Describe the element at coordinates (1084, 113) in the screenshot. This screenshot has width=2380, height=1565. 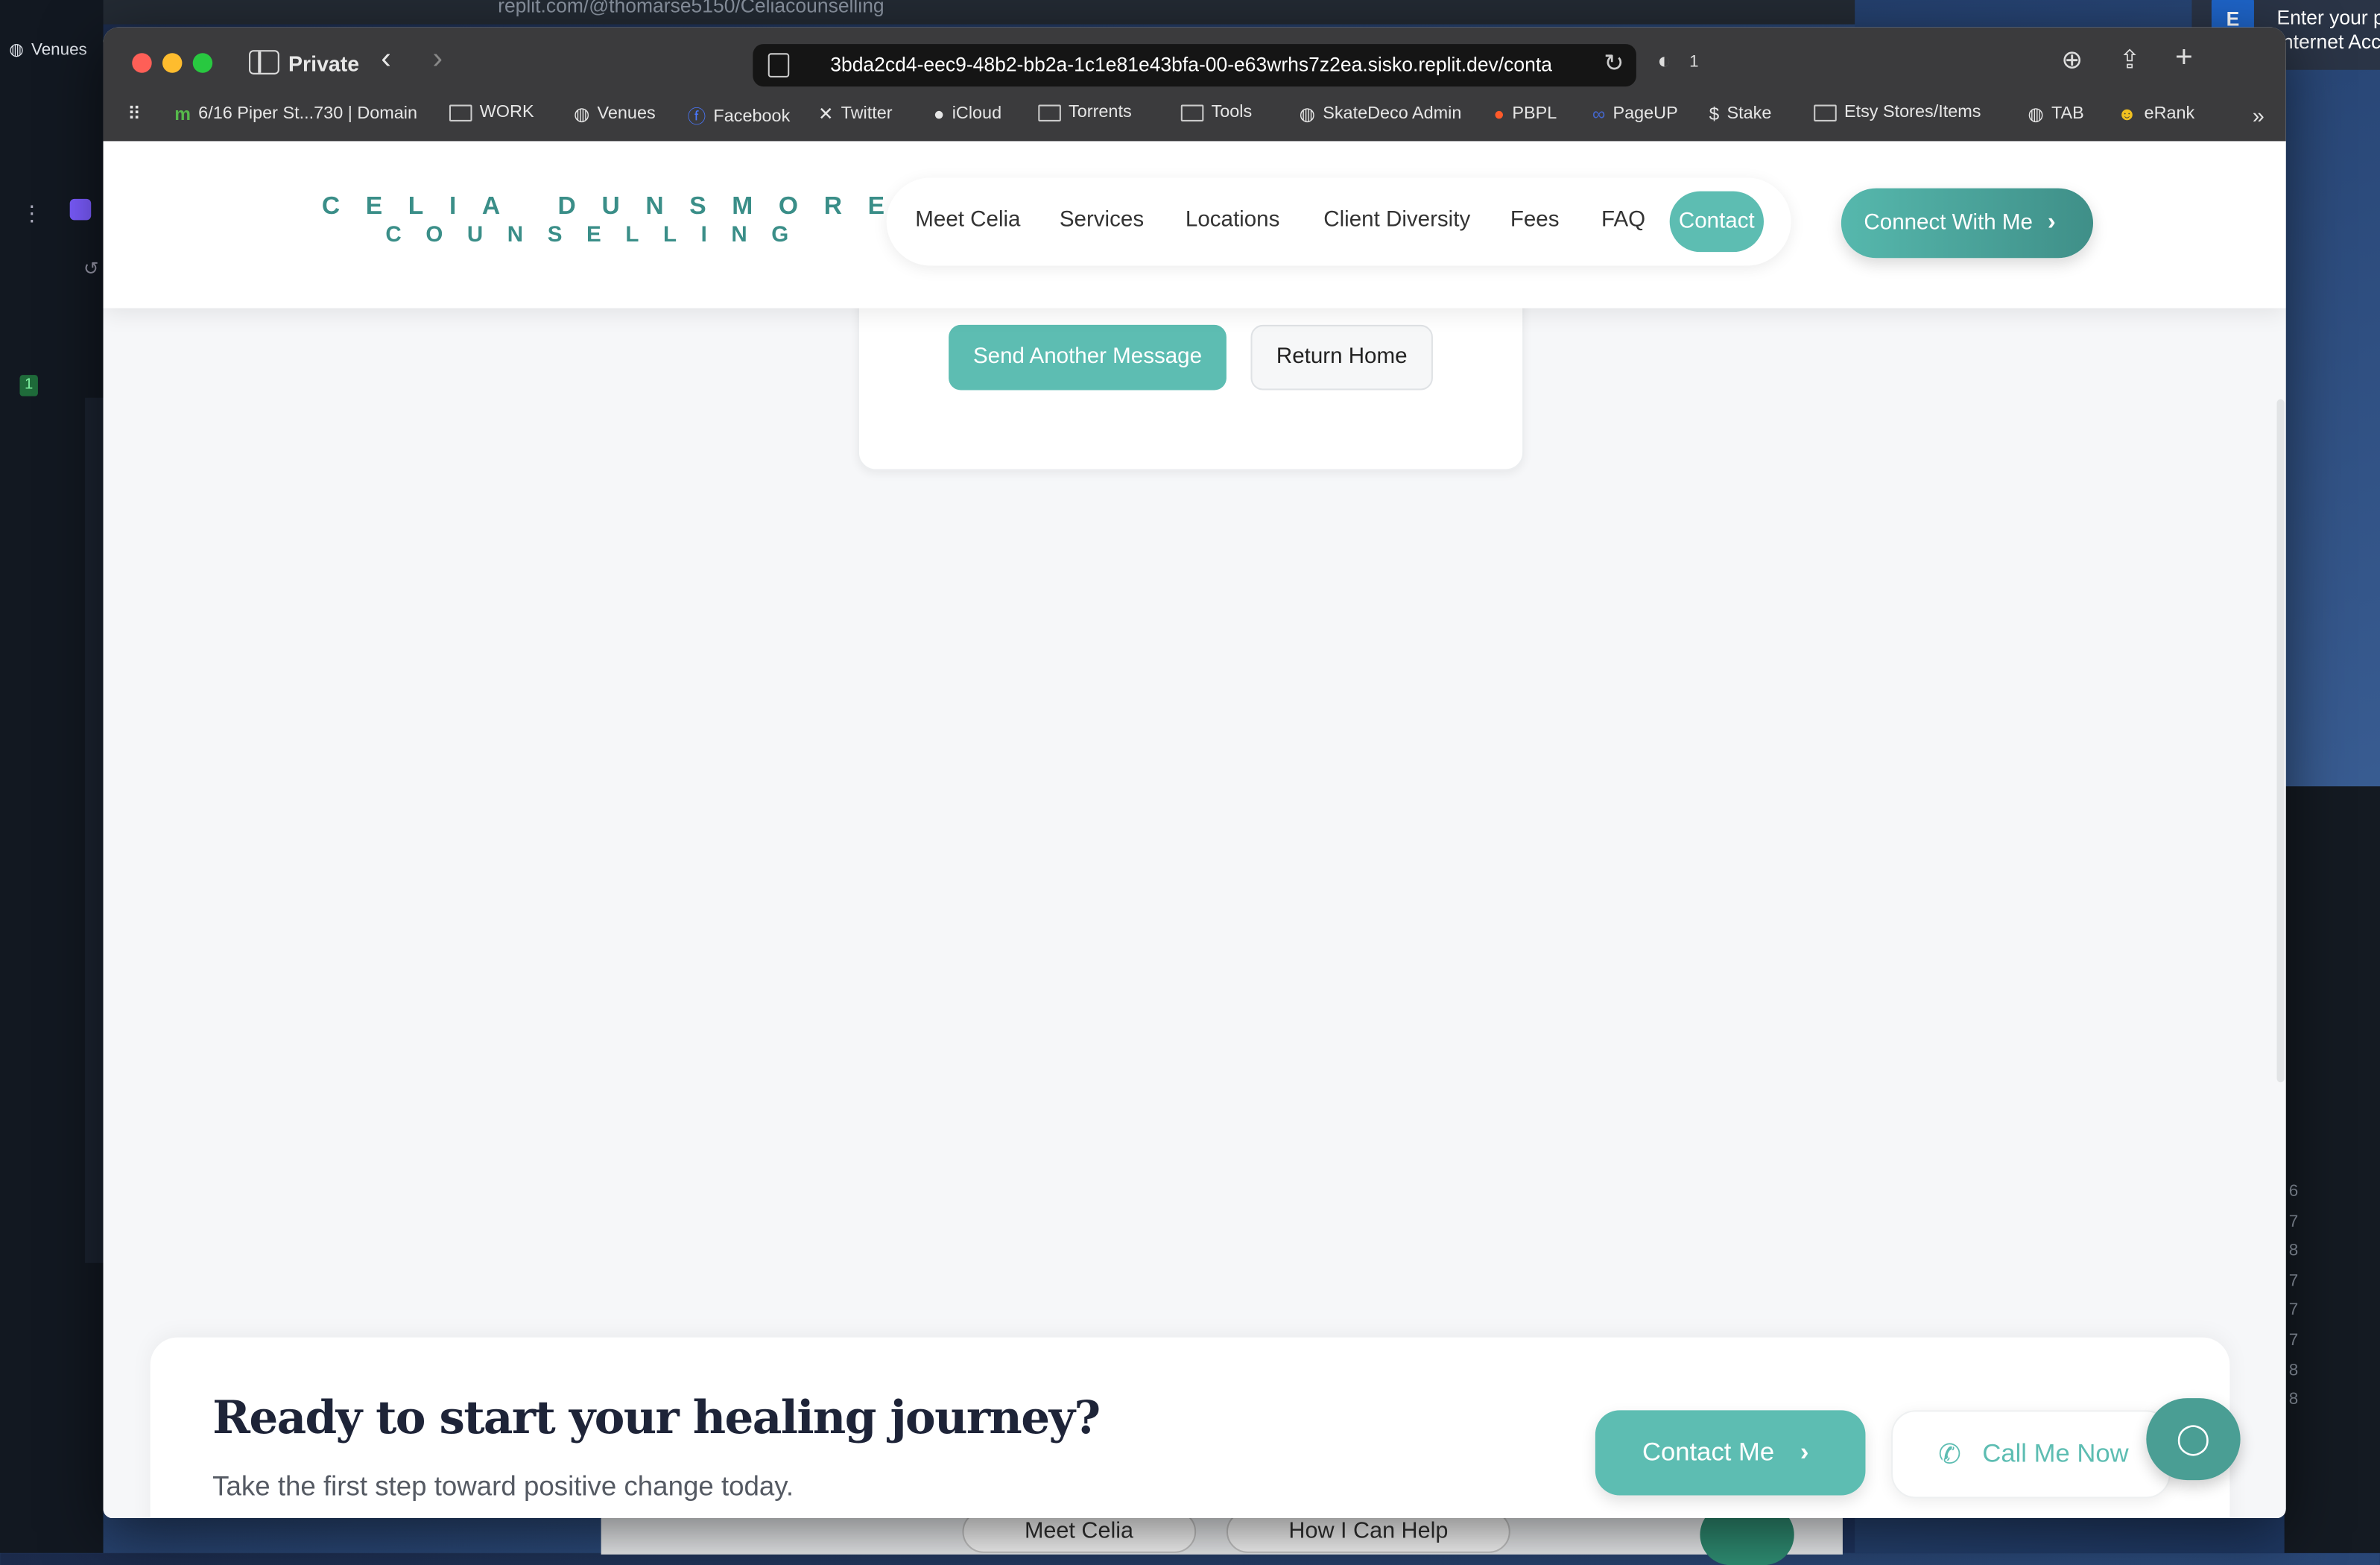
I see `bookmark-torrents: Torrents` at that location.